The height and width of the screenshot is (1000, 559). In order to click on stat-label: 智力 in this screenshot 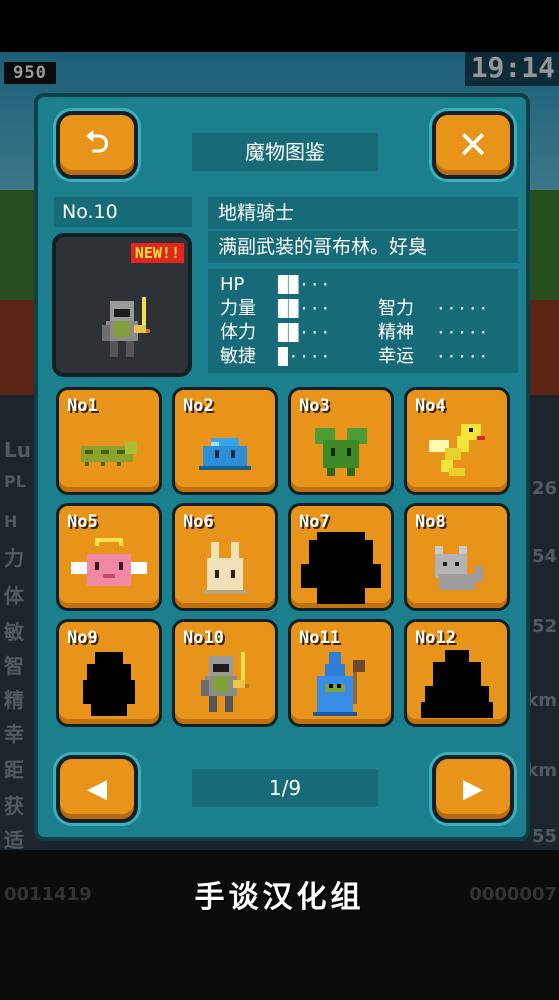, I will do `click(396, 308)`.